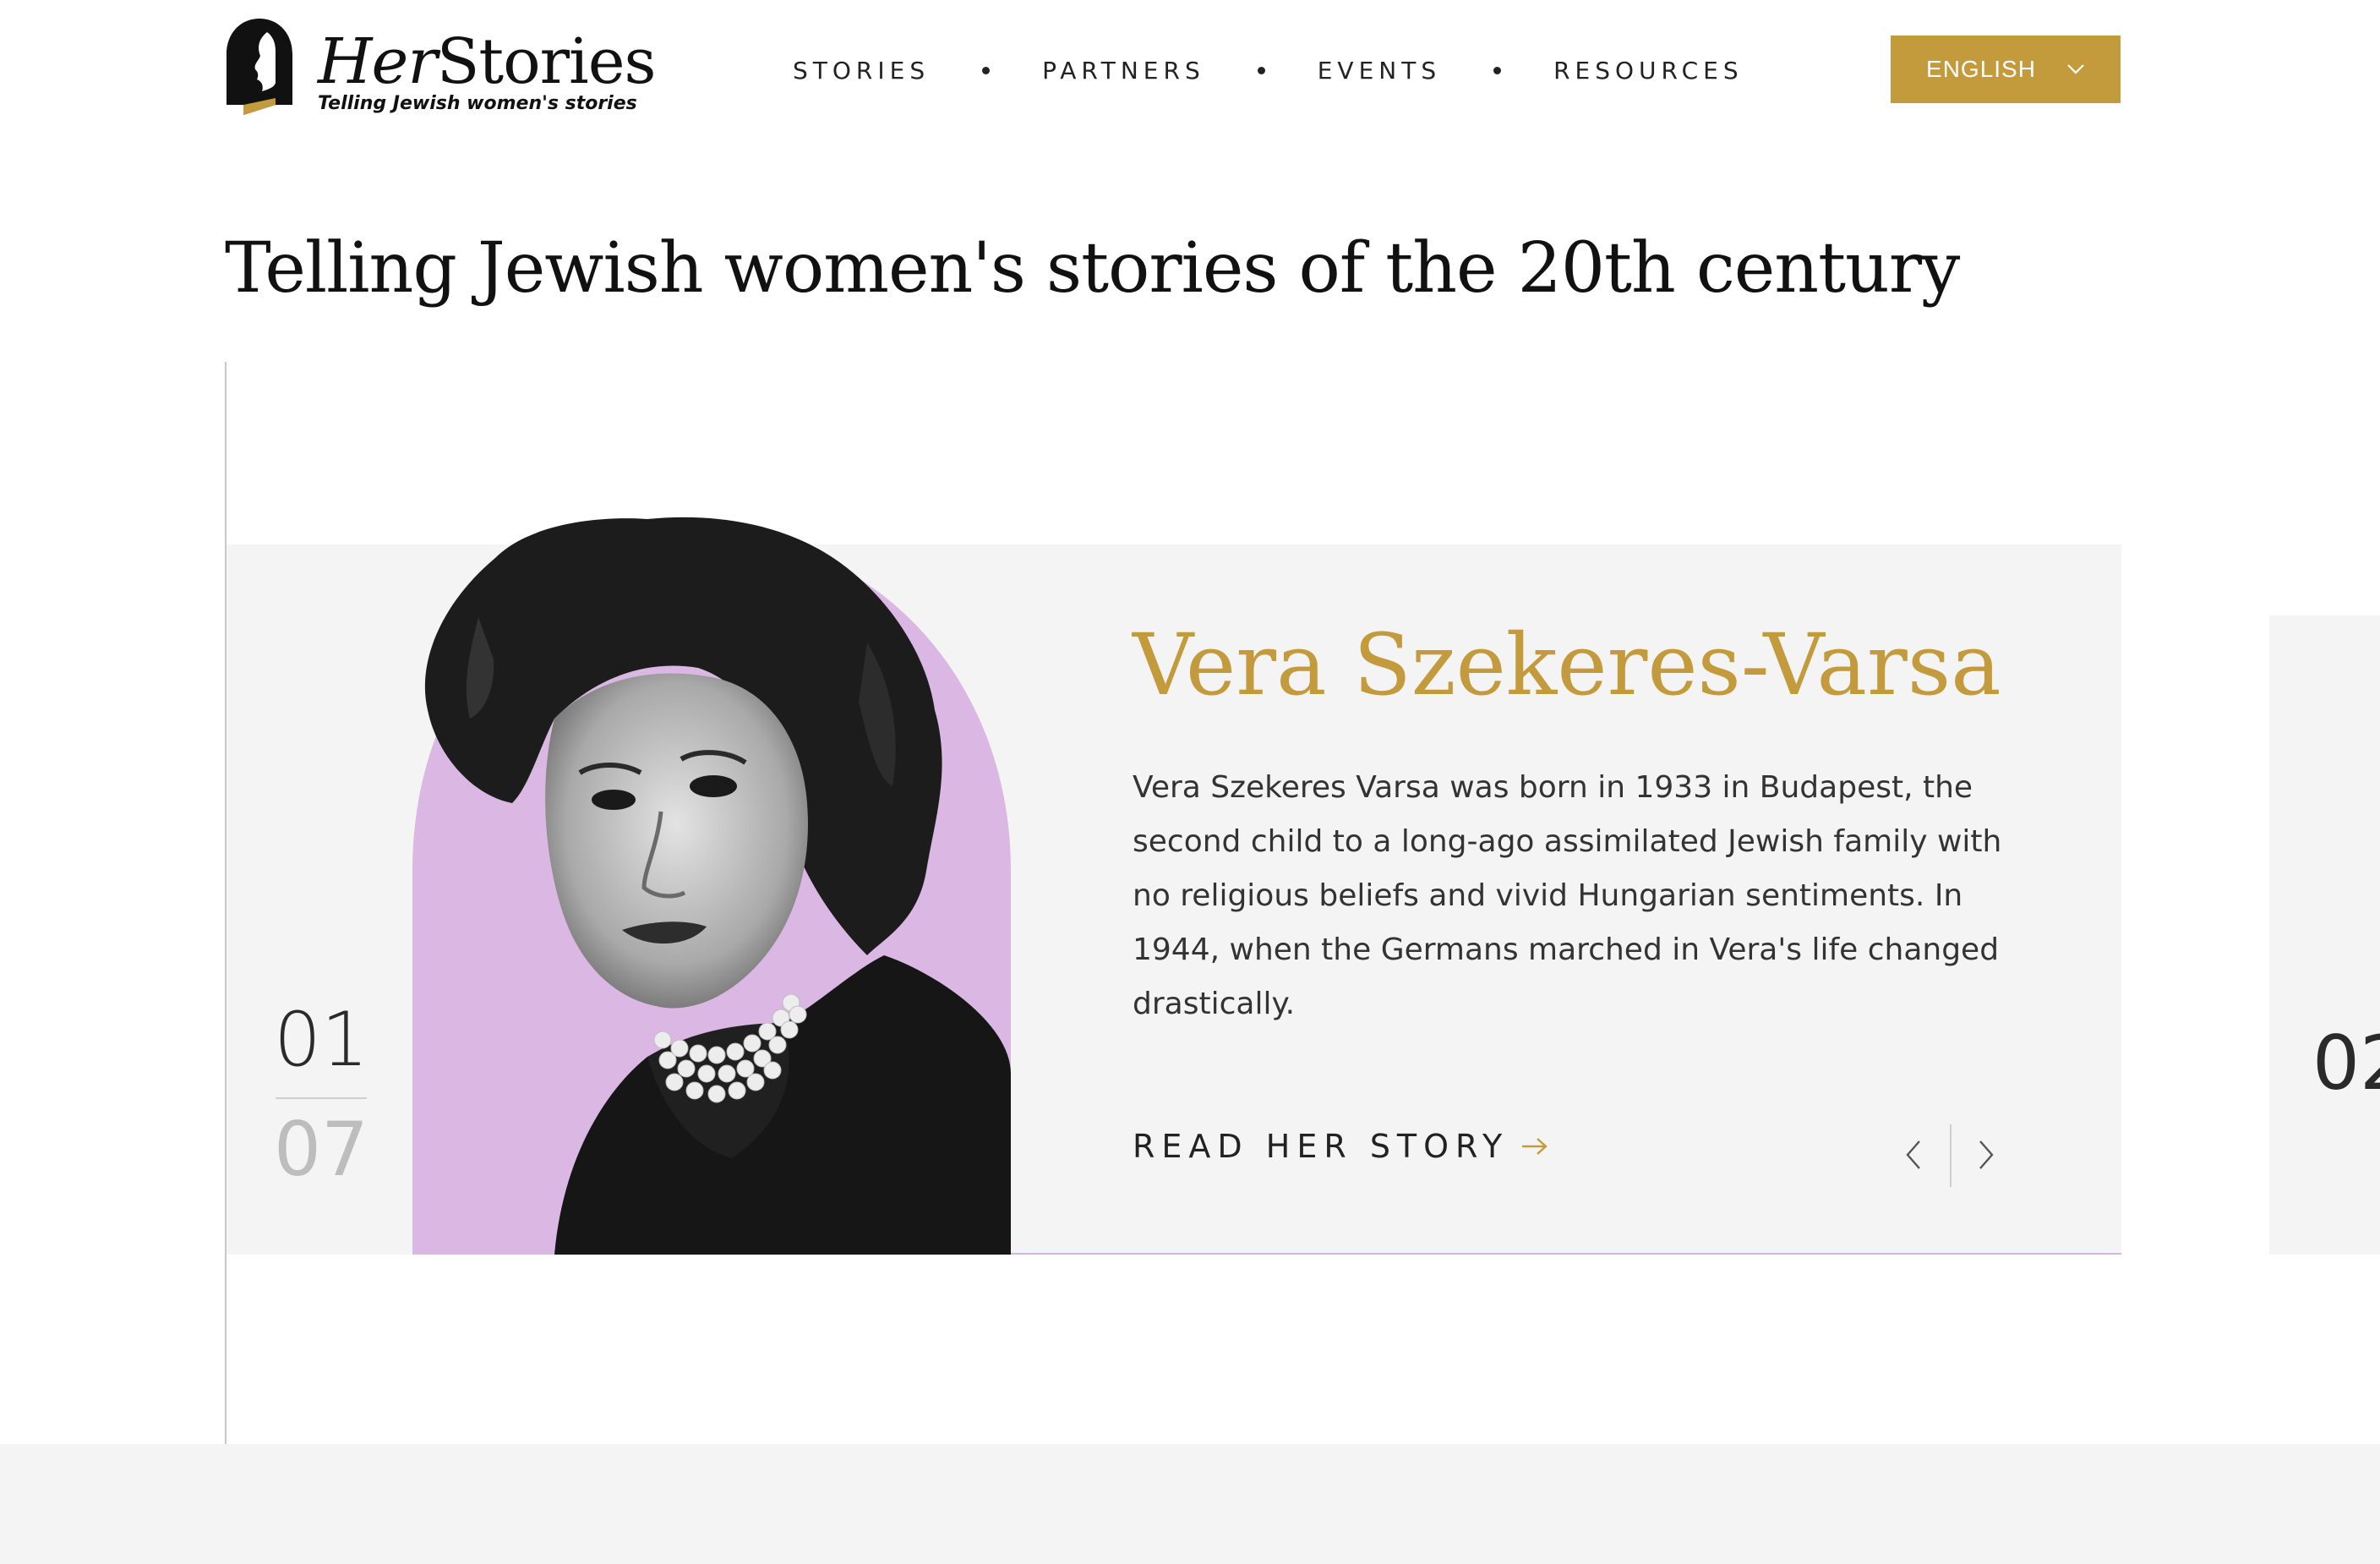 The width and height of the screenshot is (2380, 1564). Describe the element at coordinates (1567, 665) in the screenshot. I see `story-person-name: Vera Szekeres-Varsa` at that location.